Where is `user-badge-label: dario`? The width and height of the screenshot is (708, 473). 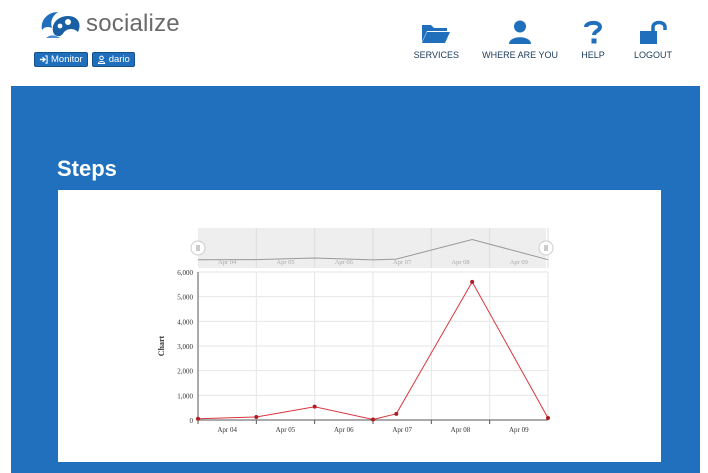
user-badge-label: dario is located at coordinates (119, 59).